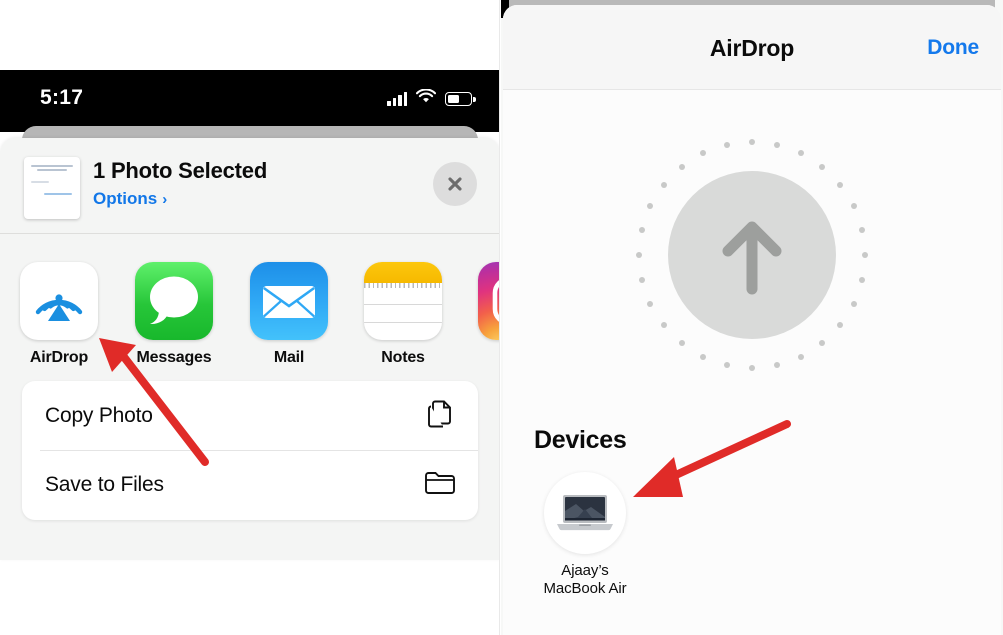  What do you see at coordinates (250, 185) in the screenshot?
I see `share-sheet-header: 1 Photo Selected Options ›` at bounding box center [250, 185].